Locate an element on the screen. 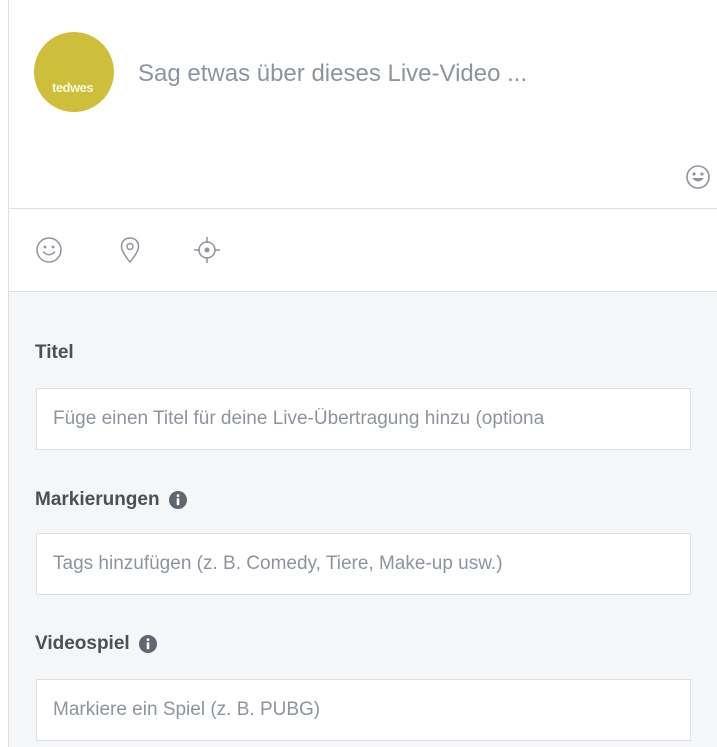 The image size is (717, 747). emoji-picker-icon is located at coordinates (698, 177).